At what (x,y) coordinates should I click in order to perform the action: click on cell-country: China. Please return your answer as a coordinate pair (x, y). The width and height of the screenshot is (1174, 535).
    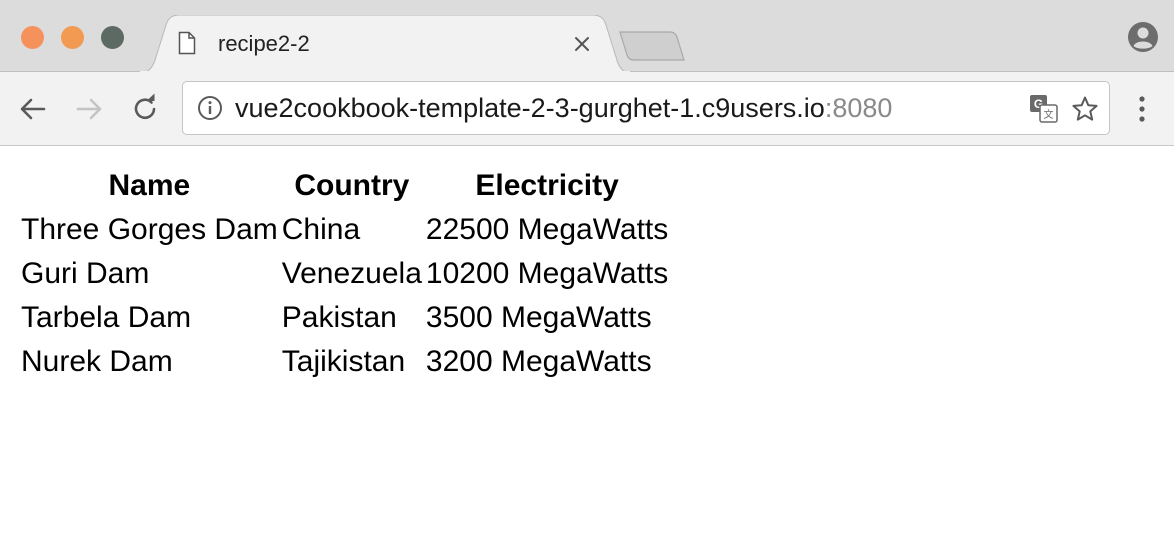
    Looking at the image, I should click on (321, 229).